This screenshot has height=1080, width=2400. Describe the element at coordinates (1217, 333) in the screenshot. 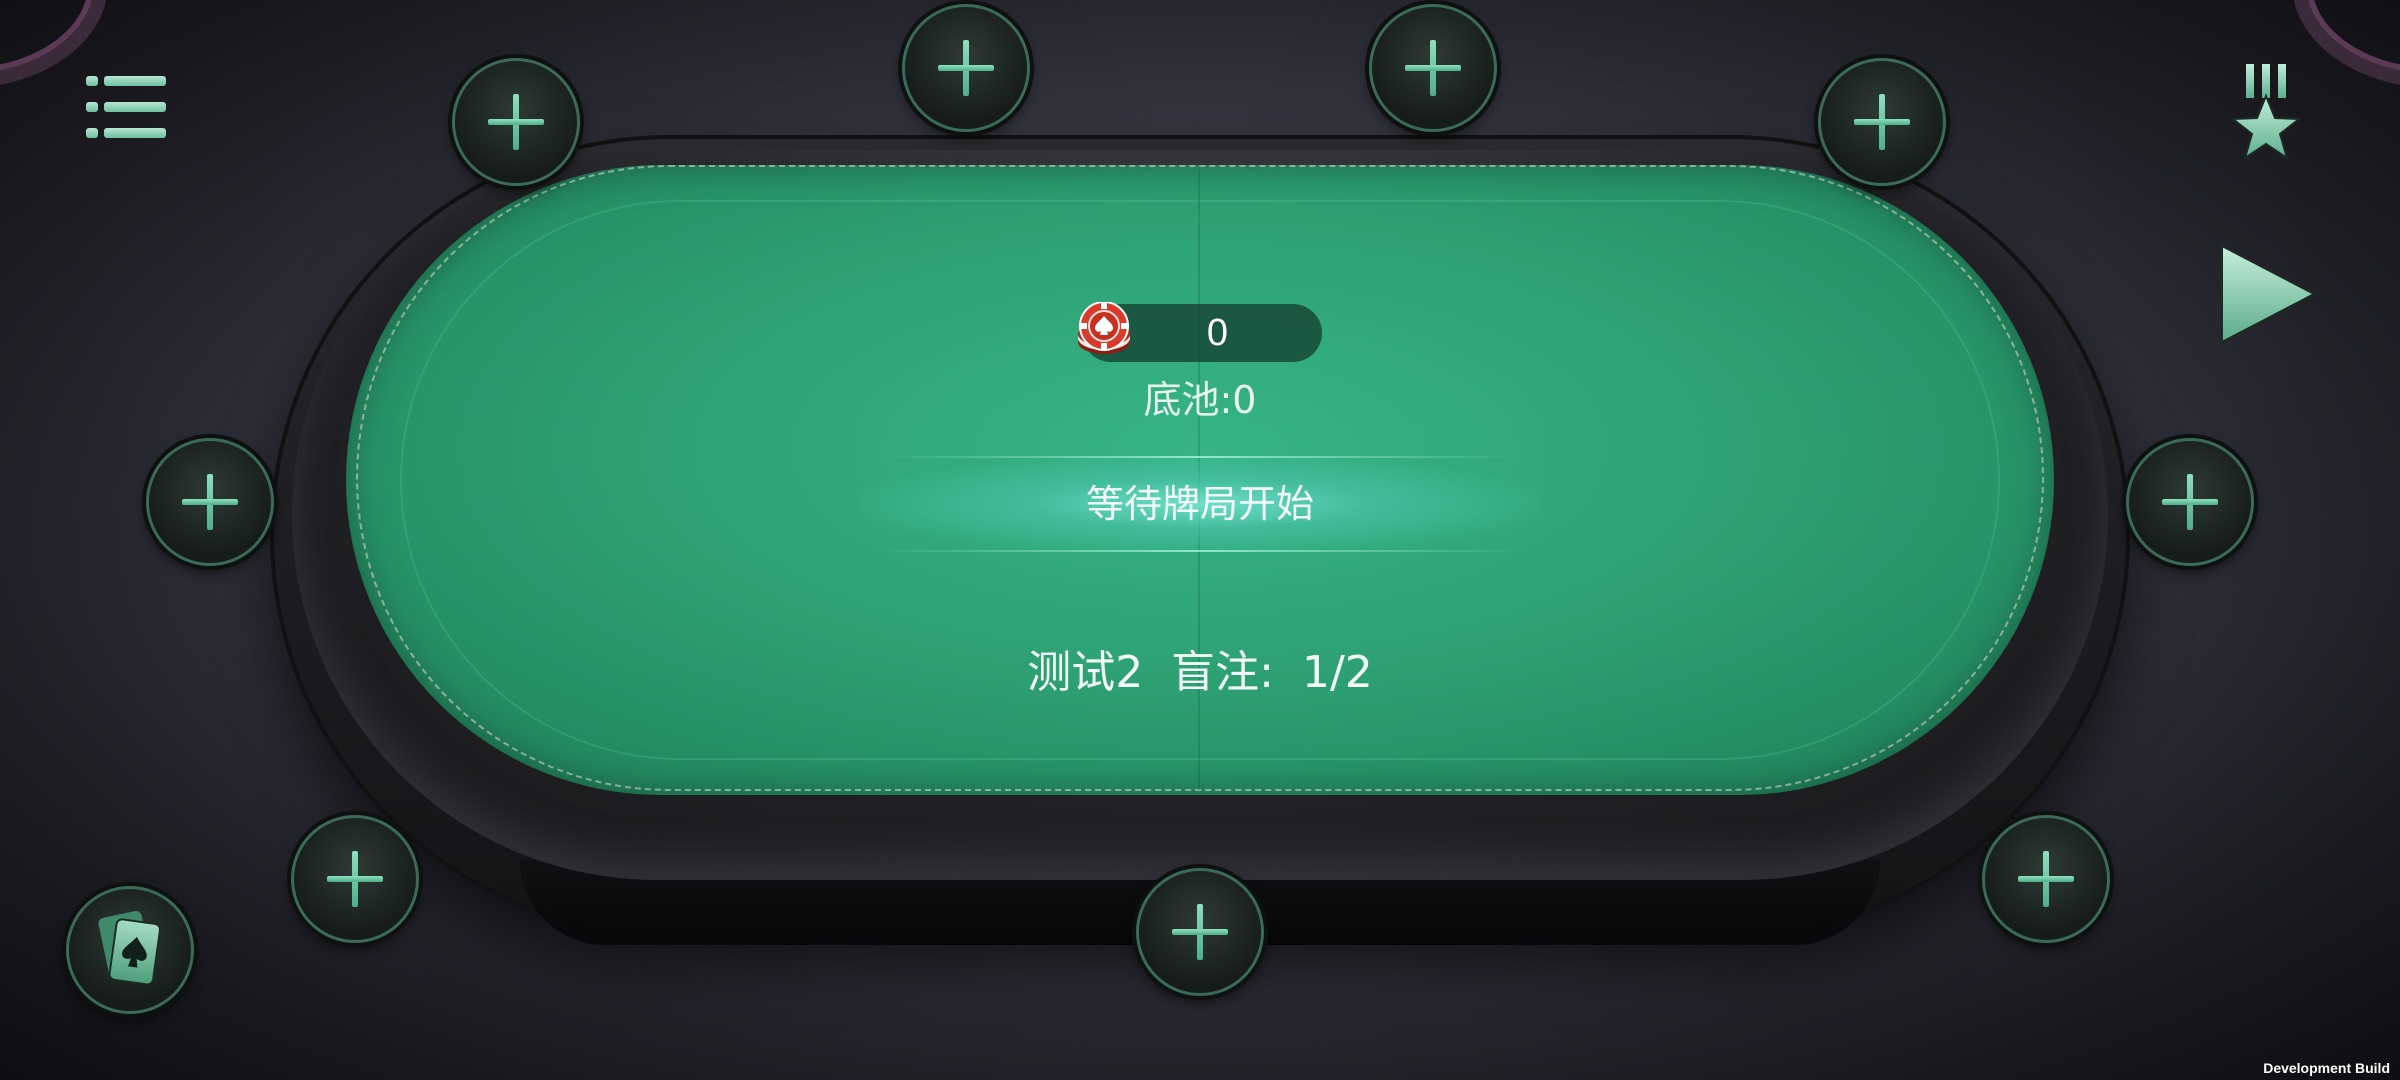

I see `pot-chip-amount: 0` at that location.